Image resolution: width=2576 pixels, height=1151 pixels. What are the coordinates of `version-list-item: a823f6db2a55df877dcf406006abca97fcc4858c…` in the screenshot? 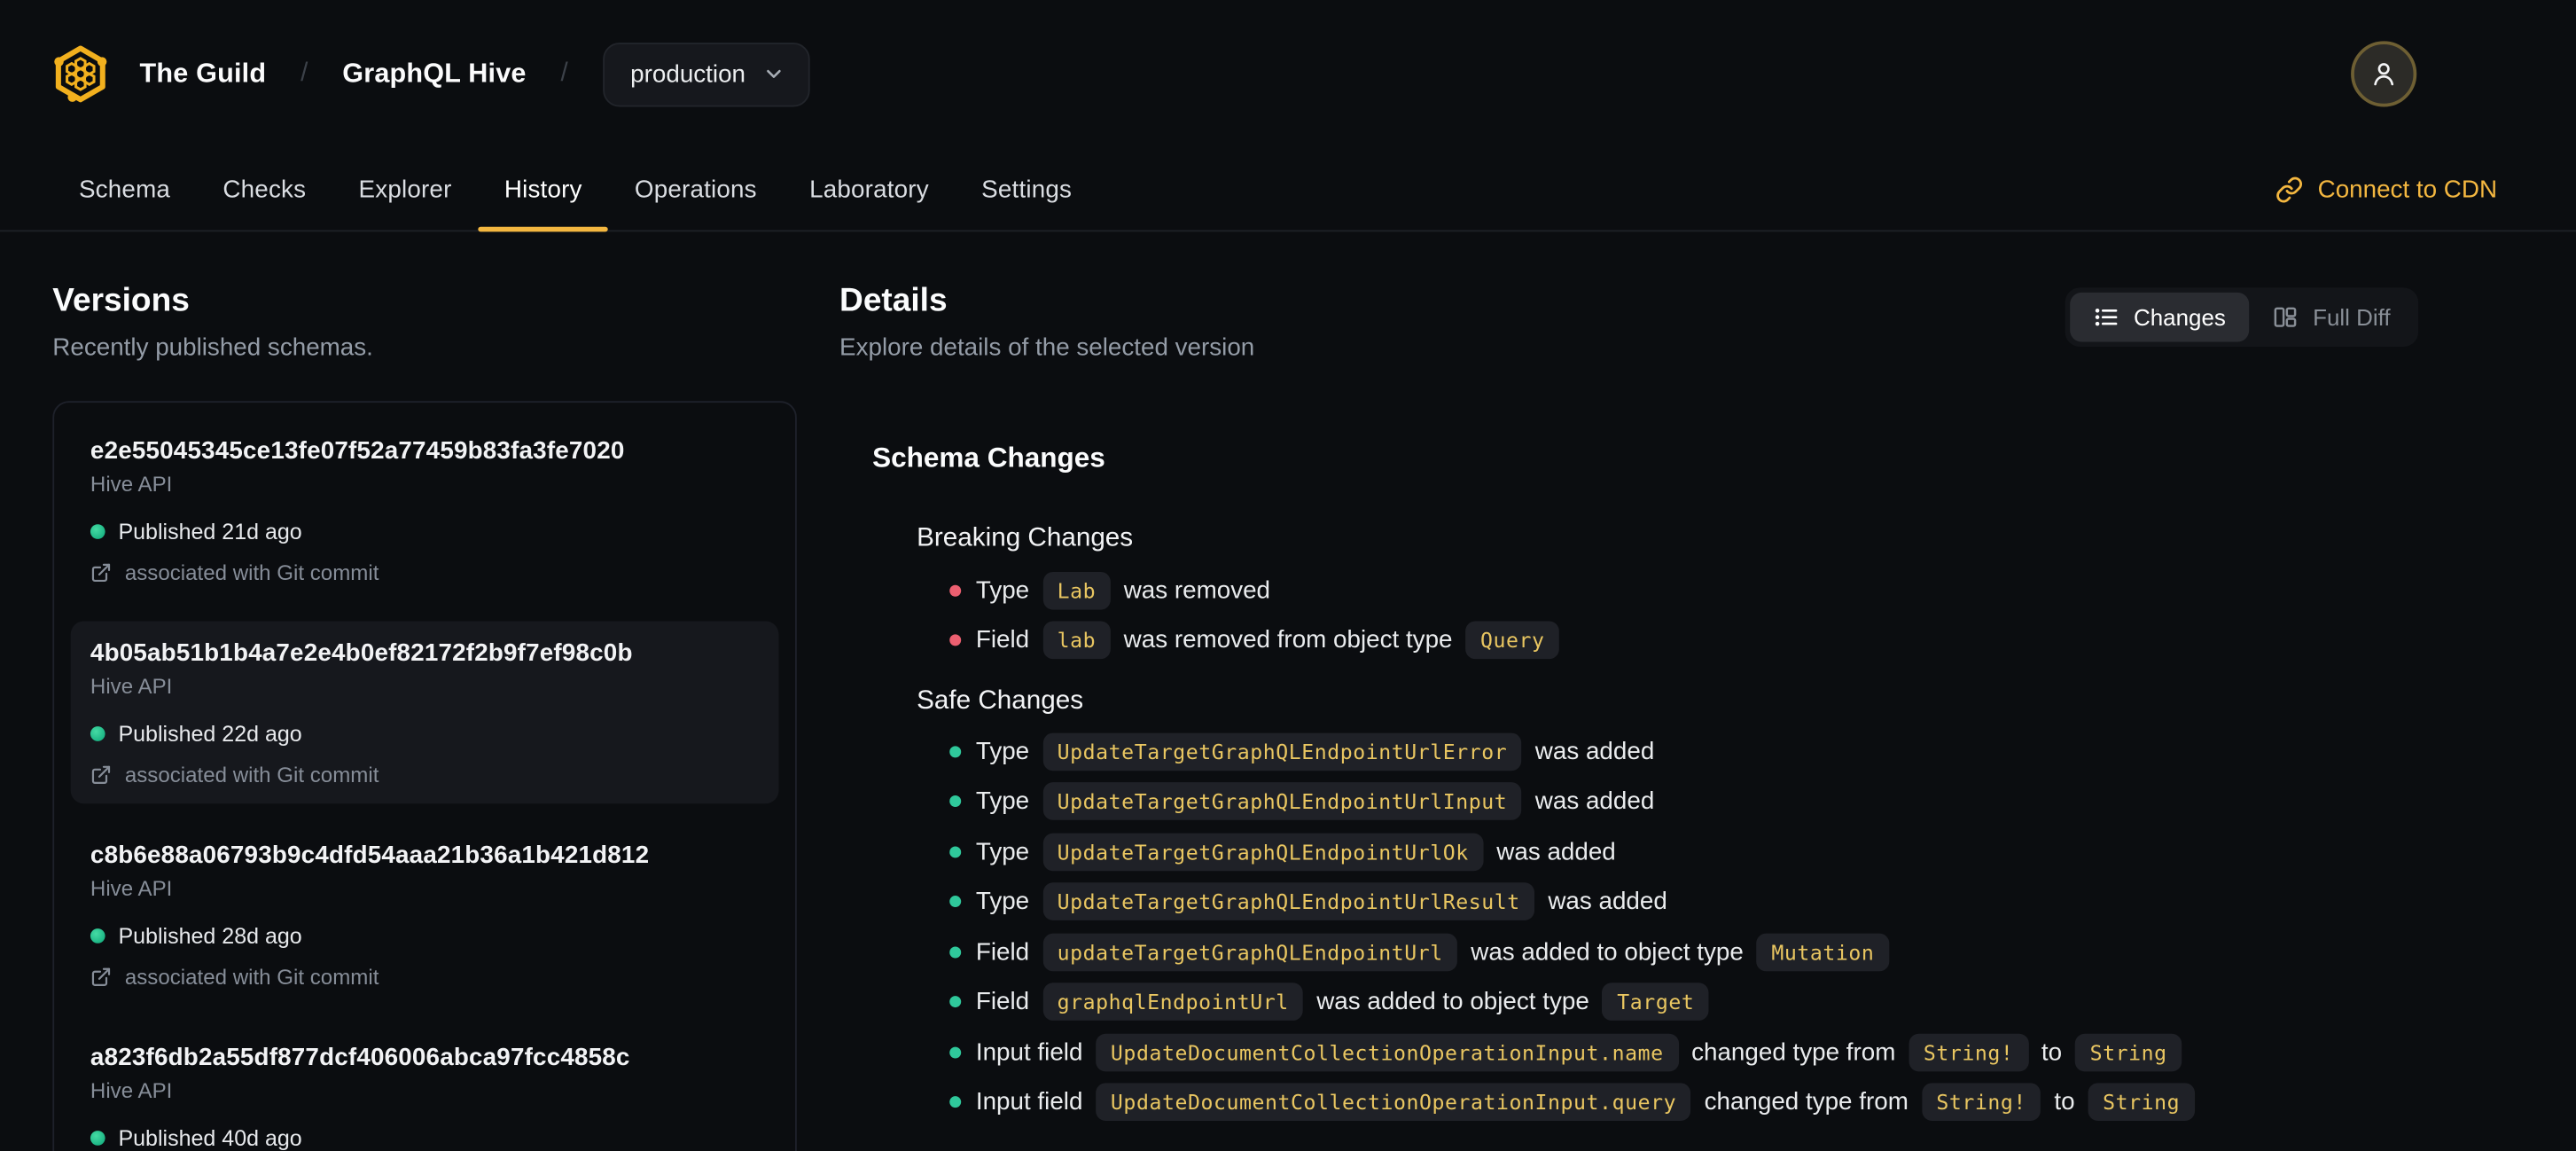 It's located at (425, 1088).